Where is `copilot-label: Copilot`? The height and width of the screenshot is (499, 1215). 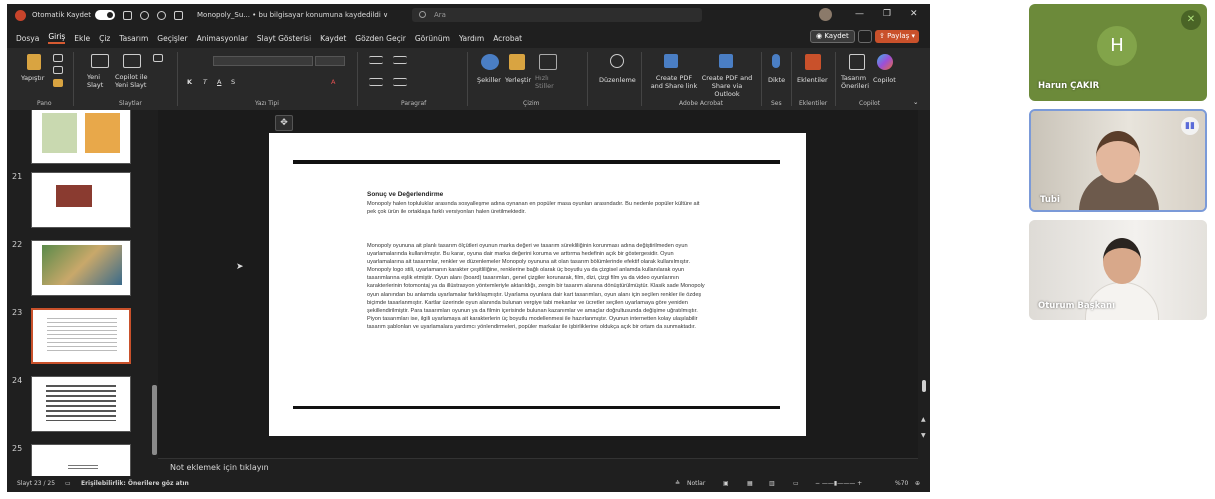 copilot-label: Copilot is located at coordinates (884, 80).